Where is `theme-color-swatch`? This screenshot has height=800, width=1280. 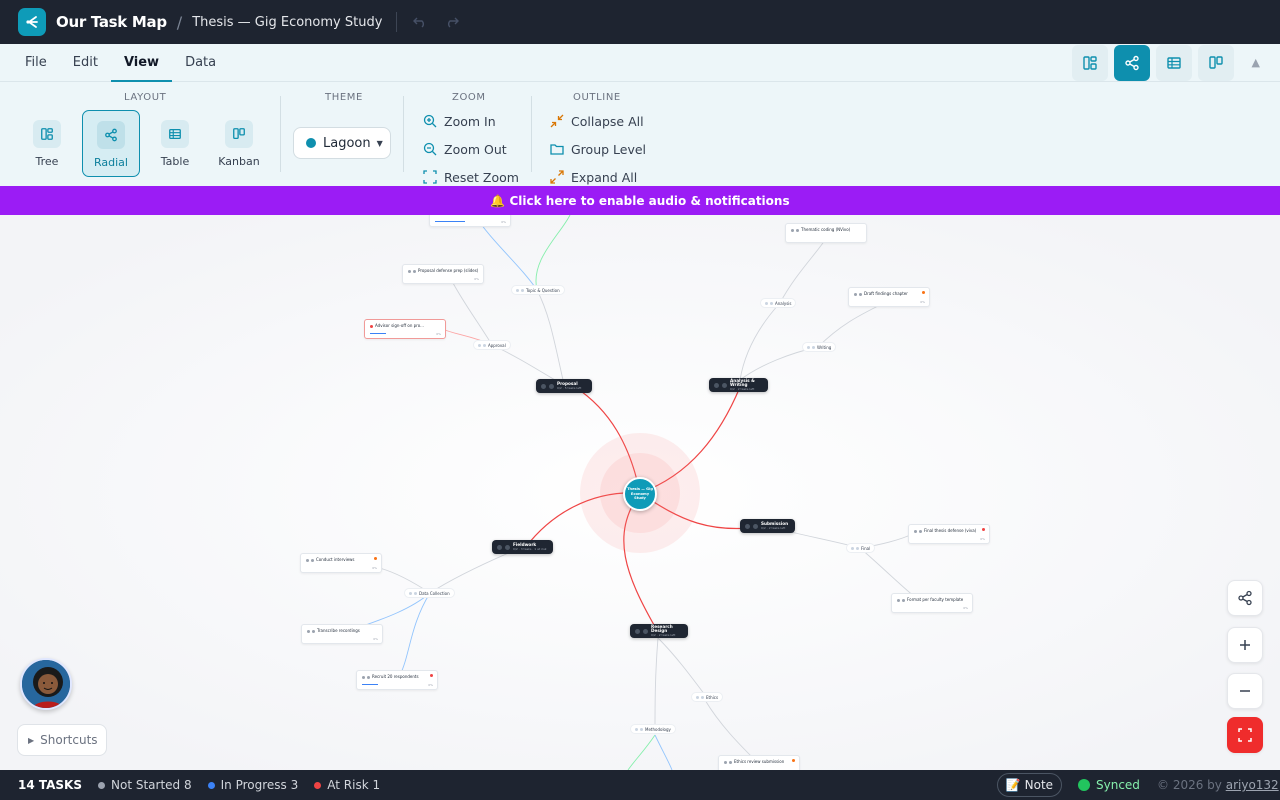 theme-color-swatch is located at coordinates (311, 143).